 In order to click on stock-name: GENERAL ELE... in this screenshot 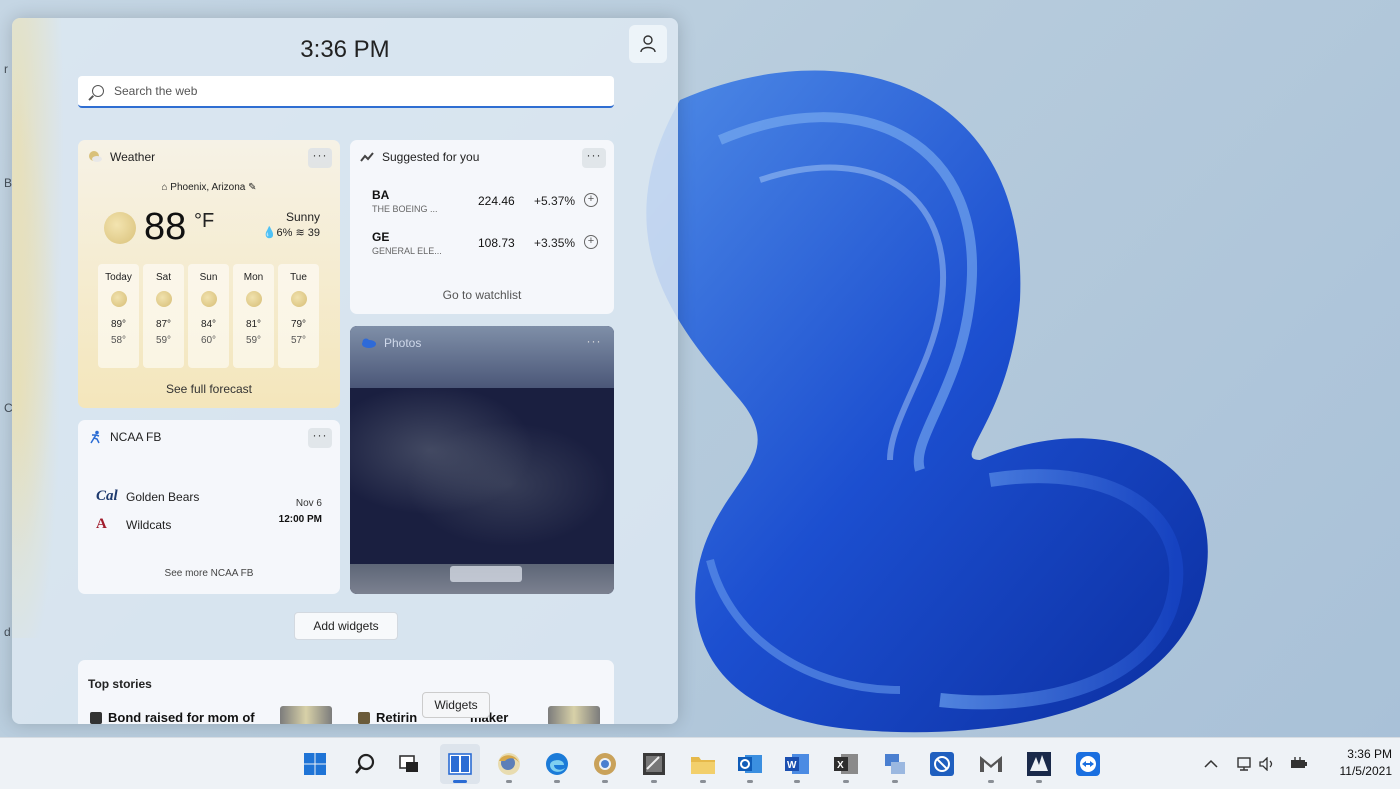, I will do `click(407, 251)`.